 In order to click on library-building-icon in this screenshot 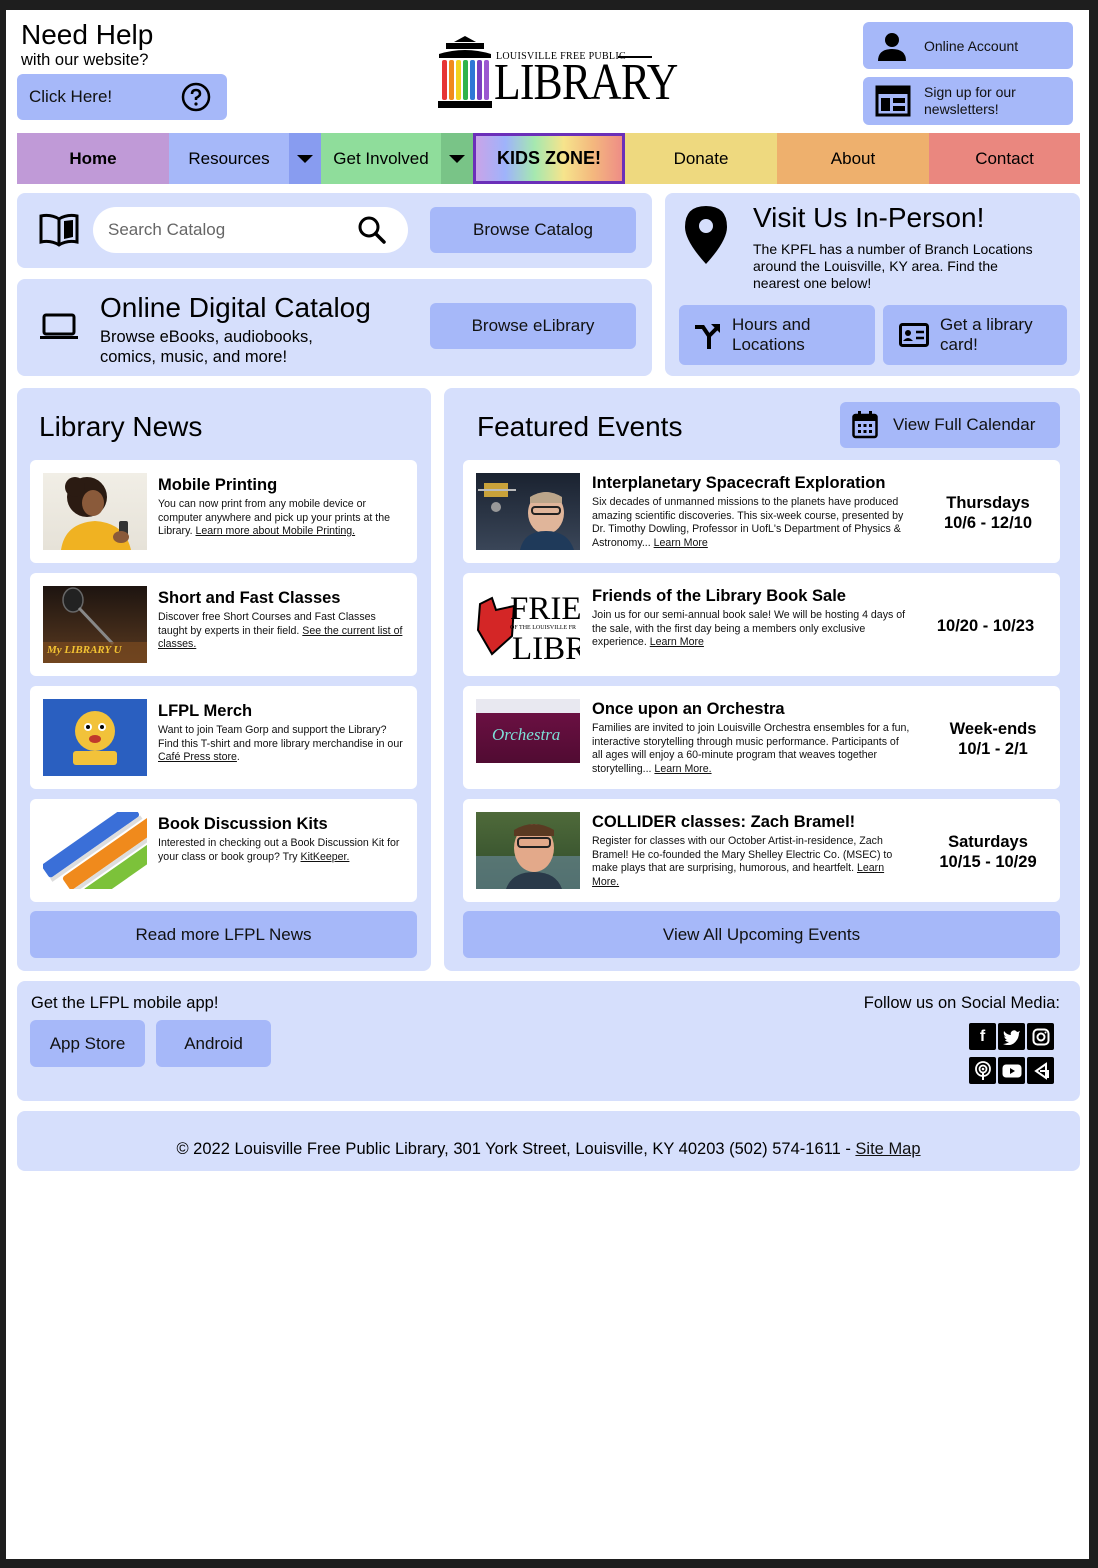, I will do `click(465, 72)`.